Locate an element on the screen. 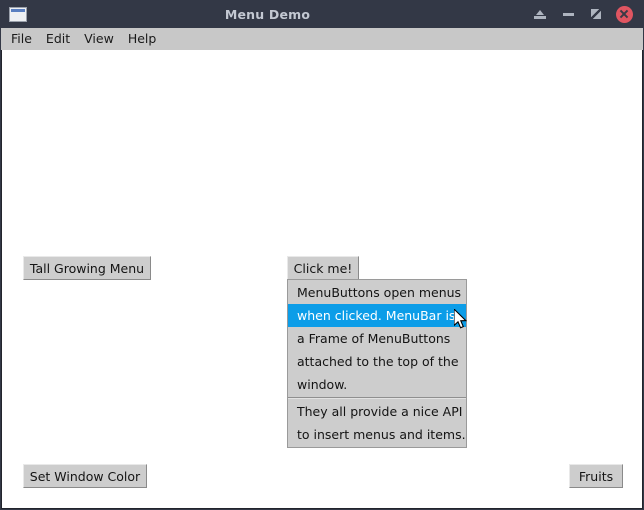 This screenshot has height=510, width=644. close-icon is located at coordinates (624, 14).